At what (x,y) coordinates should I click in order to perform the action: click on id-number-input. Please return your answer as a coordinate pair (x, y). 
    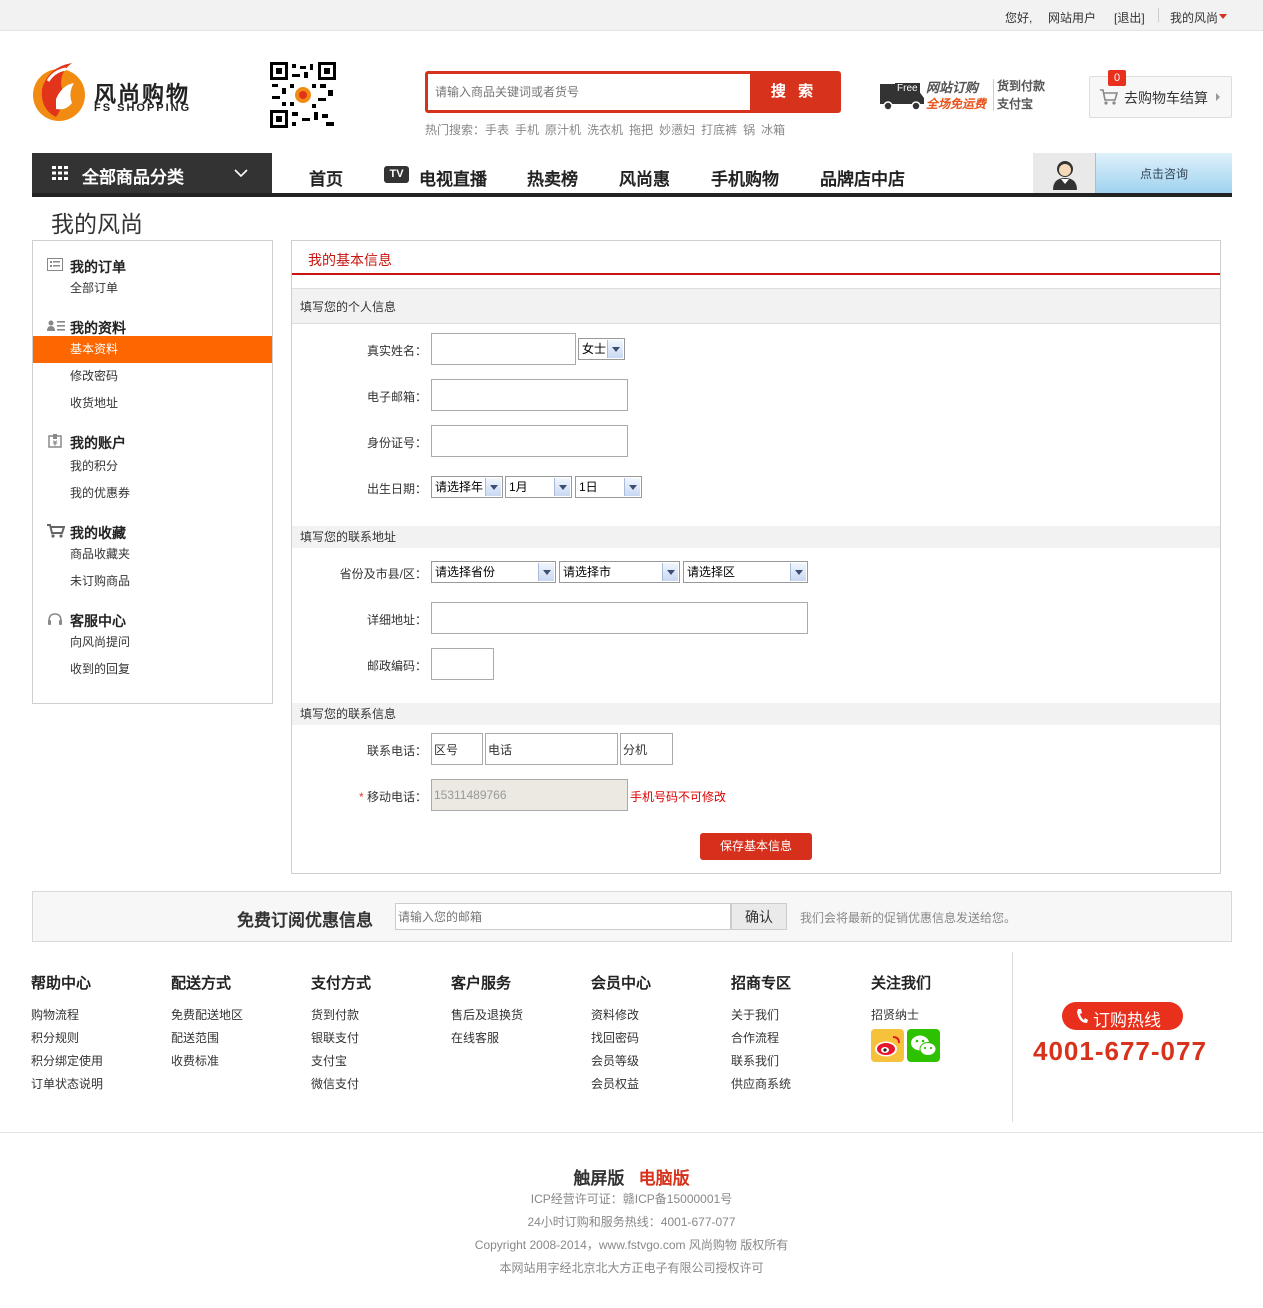
    Looking at the image, I should click on (529, 441).